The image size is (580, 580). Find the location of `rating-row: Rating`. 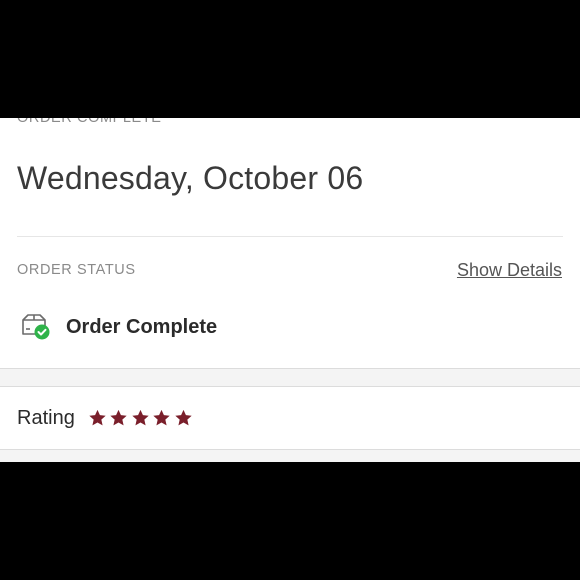

rating-row: Rating is located at coordinates (105, 418).